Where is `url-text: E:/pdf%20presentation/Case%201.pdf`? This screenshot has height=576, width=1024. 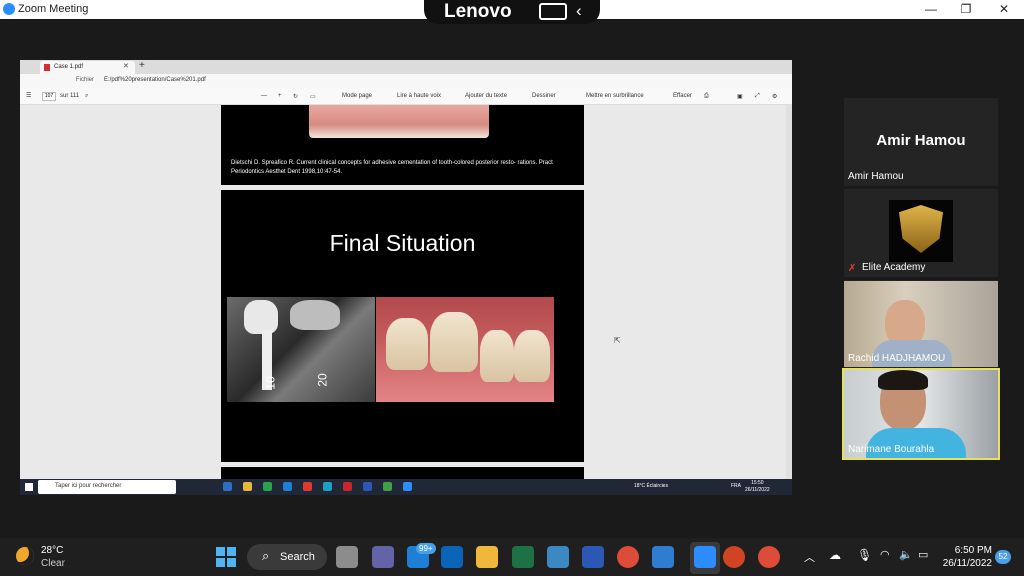
url-text: E:/pdf%20presentation/Case%201.pdf is located at coordinates (155, 80).